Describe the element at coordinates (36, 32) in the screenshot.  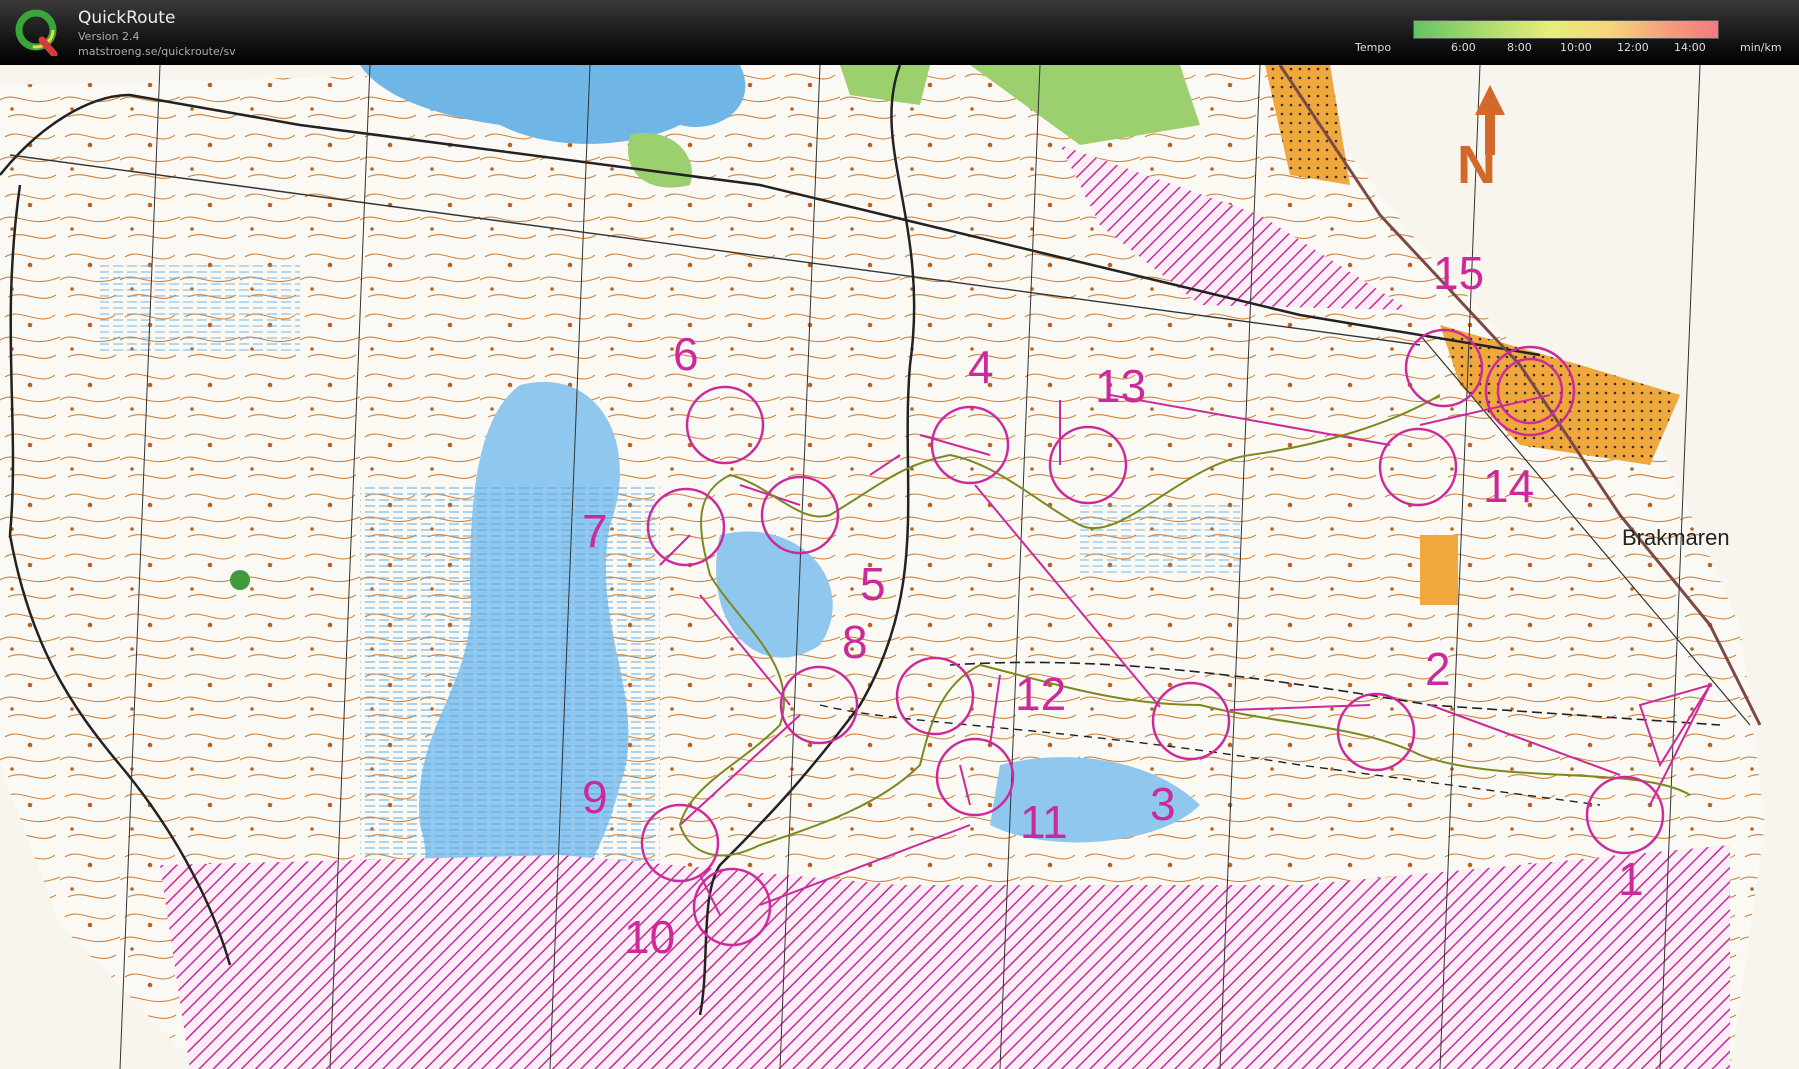
I see `quickroute-logo-icon` at that location.